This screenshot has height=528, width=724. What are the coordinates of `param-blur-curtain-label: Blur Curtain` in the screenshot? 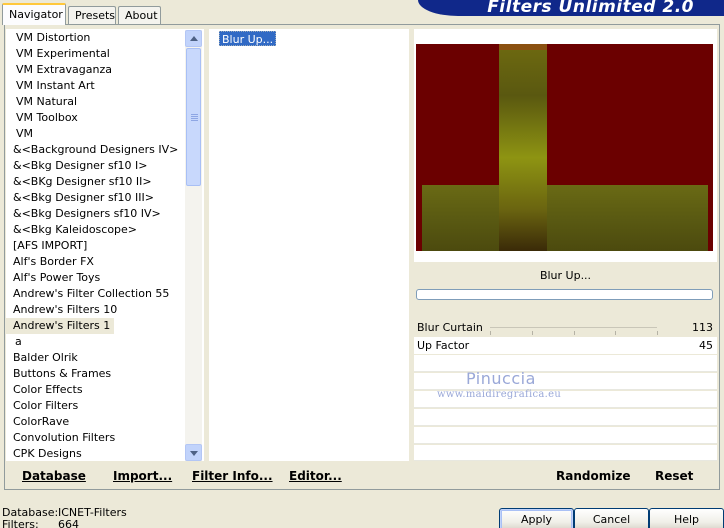 It's located at (450, 327).